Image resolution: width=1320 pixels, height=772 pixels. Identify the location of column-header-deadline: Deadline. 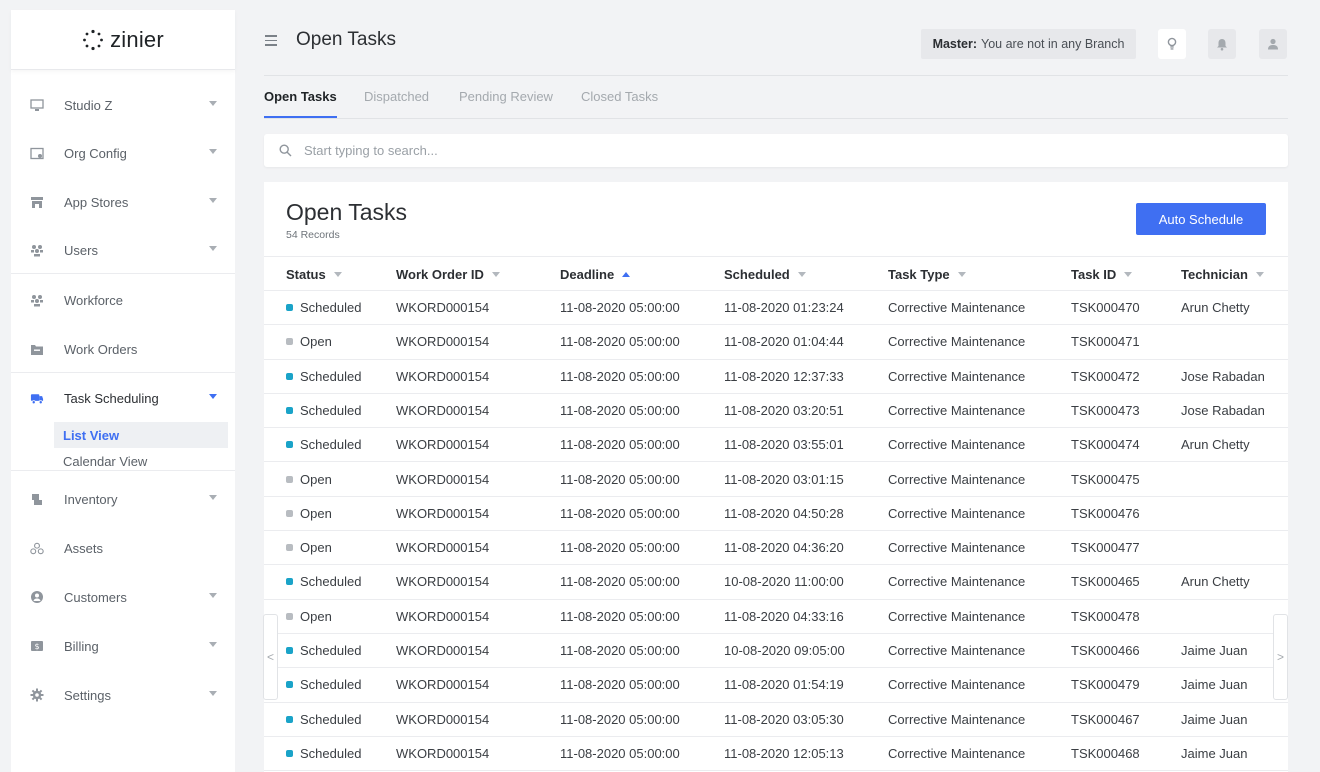
(595, 274).